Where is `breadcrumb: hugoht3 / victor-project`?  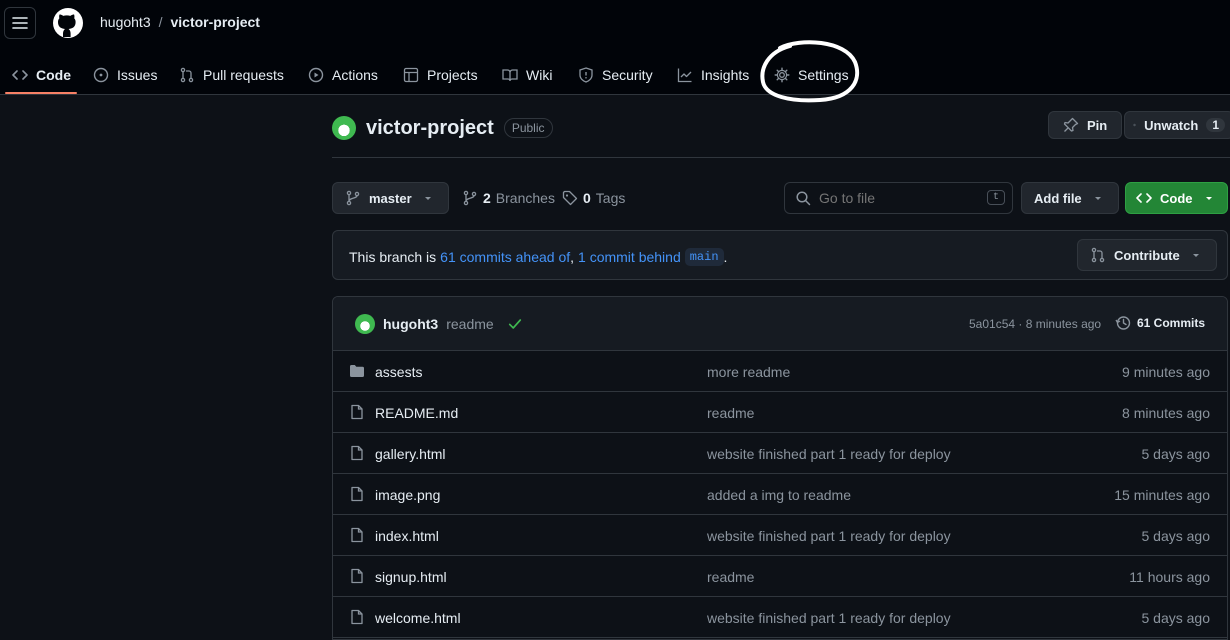
breadcrumb: hugoht3 / victor-project is located at coordinates (180, 22).